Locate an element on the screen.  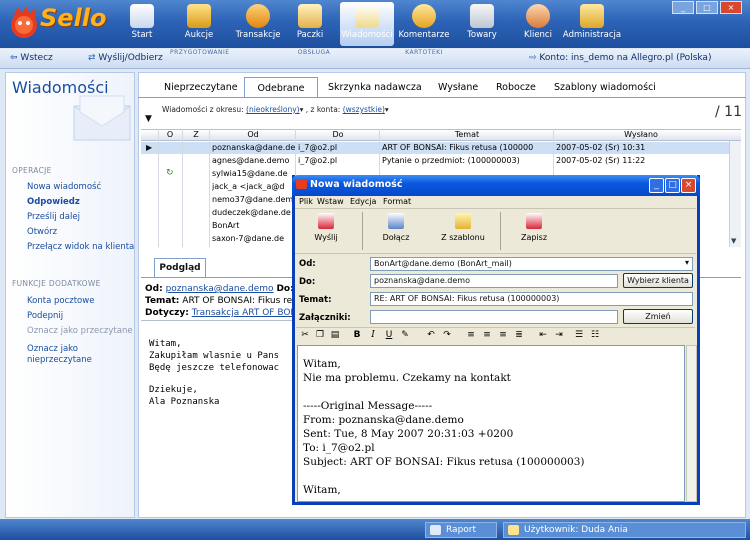
bold-icon: B is located at coordinates (357, 335).